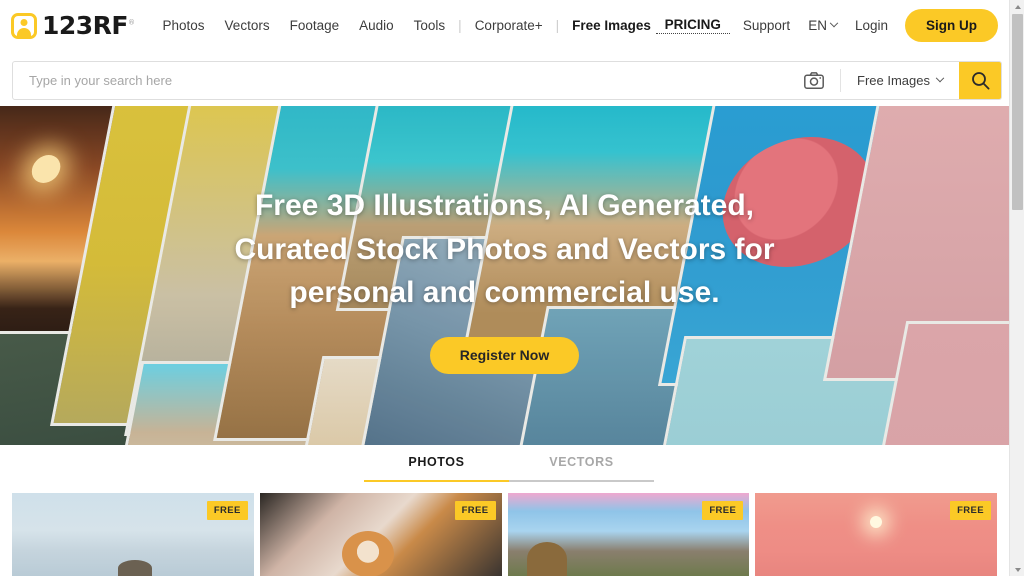 The image size is (1024, 576). Describe the element at coordinates (247, 25) in the screenshot. I see `nav-item-vectors: Vectors` at that location.